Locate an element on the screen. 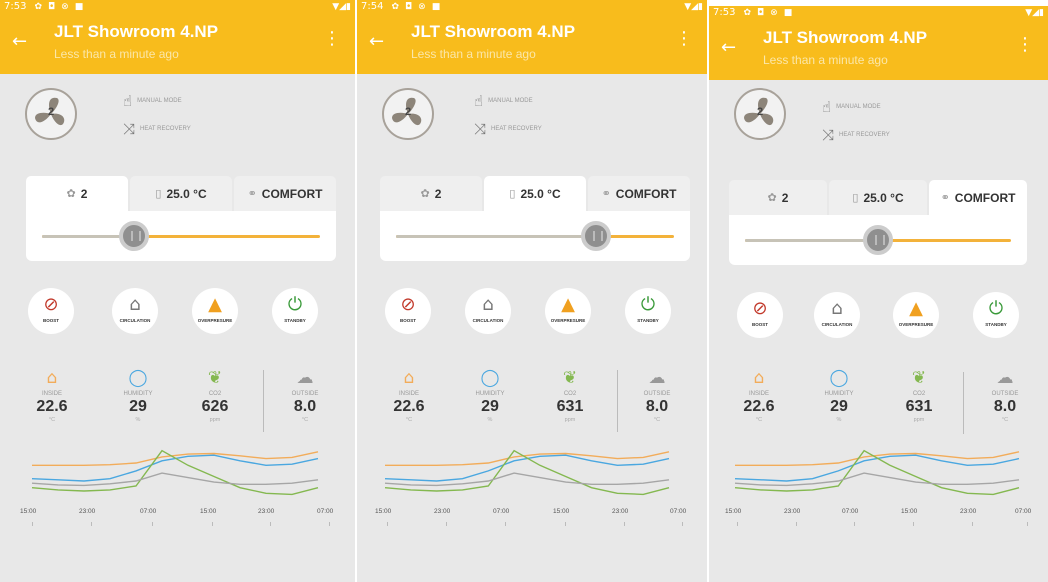 This screenshot has width=1048, height=582. settings-icon: ✿ is located at coordinates (395, 7).